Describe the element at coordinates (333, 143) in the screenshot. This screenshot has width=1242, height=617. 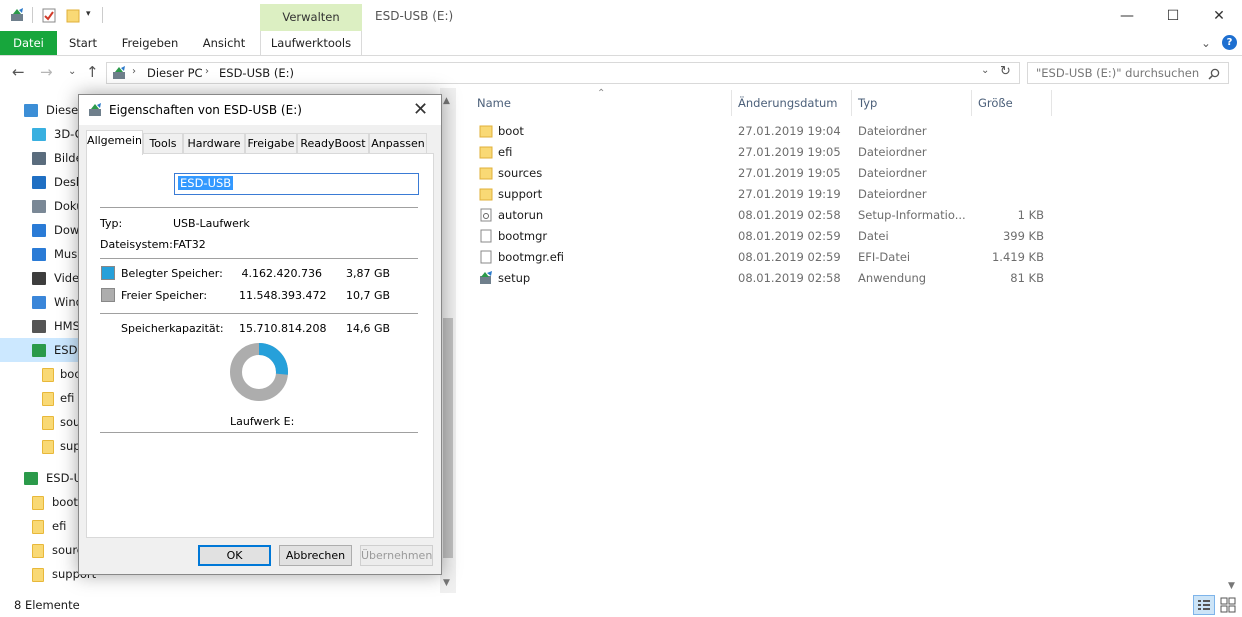
I see `dialog-tab-readyboost: ReadyBoost` at that location.